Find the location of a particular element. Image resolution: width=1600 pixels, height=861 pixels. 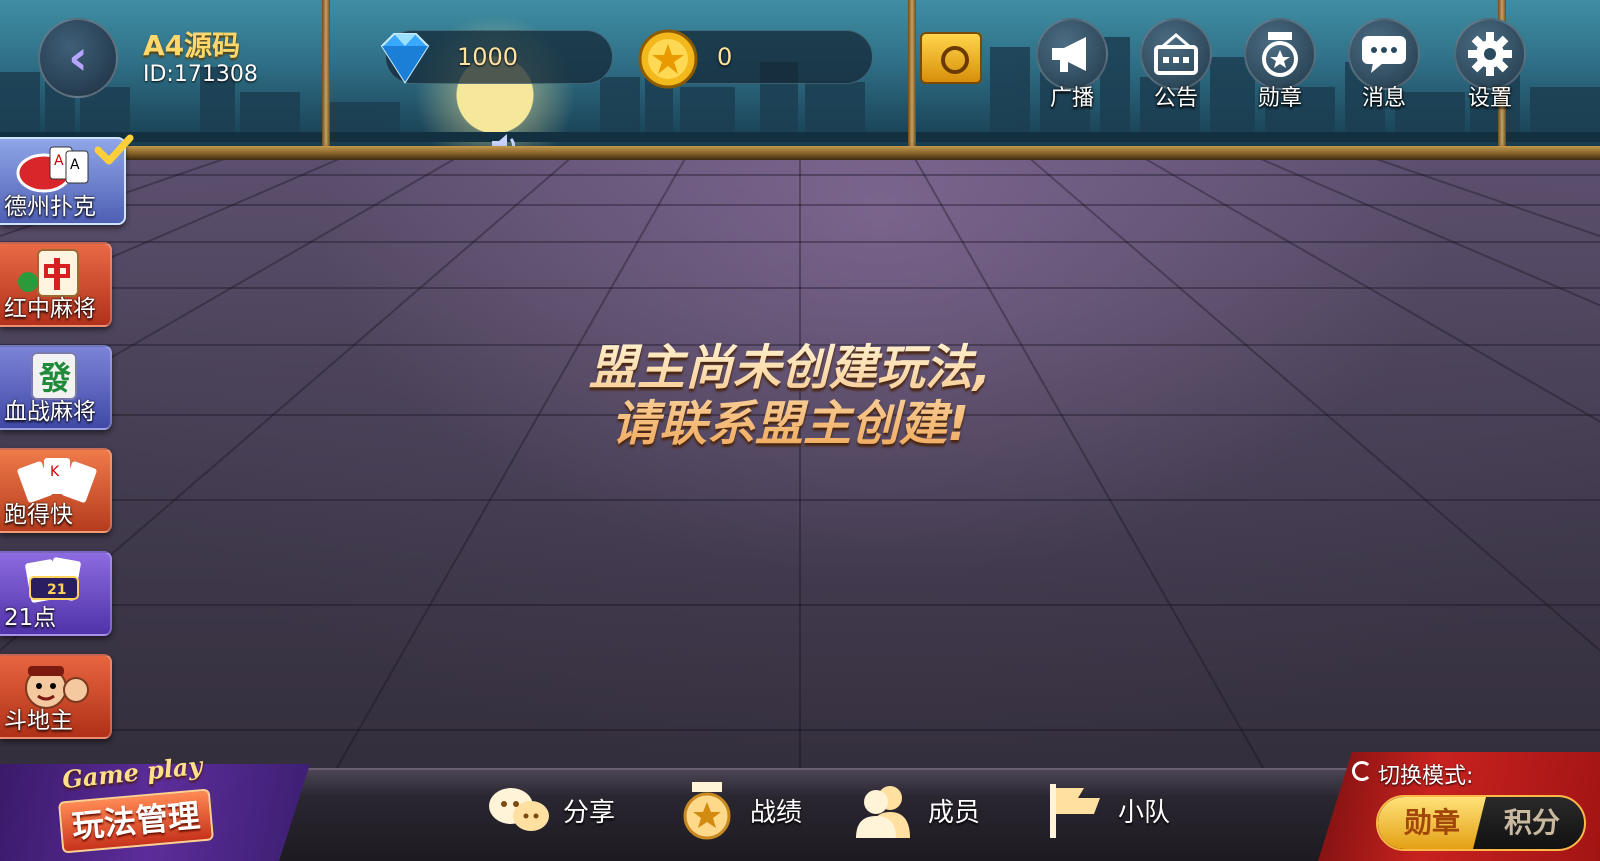

game-tab-label: 德州扑克 is located at coordinates (50, 207).